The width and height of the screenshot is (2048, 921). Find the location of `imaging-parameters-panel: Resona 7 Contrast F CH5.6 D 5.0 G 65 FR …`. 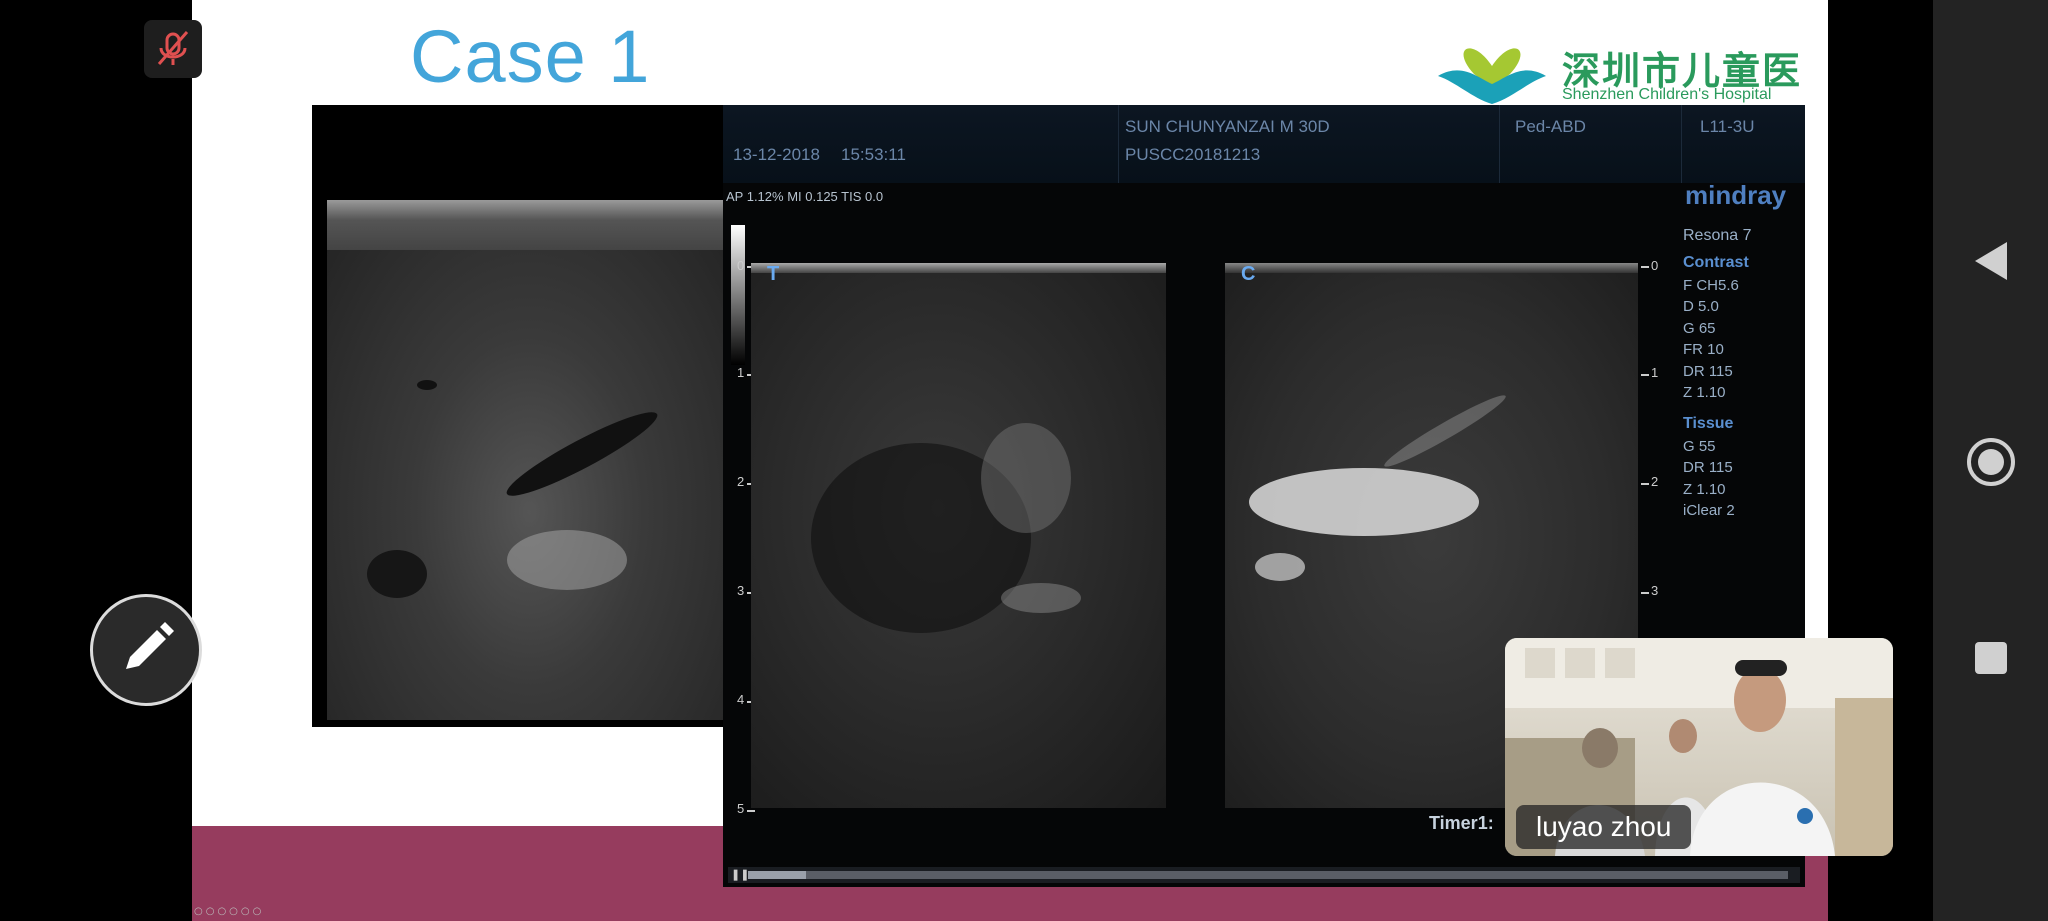

imaging-parameters-panel: Resona 7 Contrast F CH5.6 D 5.0 G 65 FR … is located at coordinates (1738, 373).